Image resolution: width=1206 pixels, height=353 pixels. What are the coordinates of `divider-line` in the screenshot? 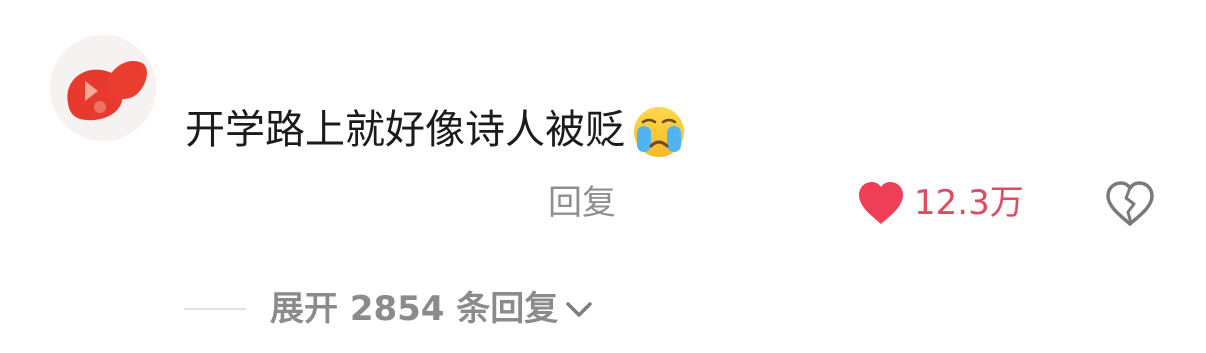 It's located at (215, 309).